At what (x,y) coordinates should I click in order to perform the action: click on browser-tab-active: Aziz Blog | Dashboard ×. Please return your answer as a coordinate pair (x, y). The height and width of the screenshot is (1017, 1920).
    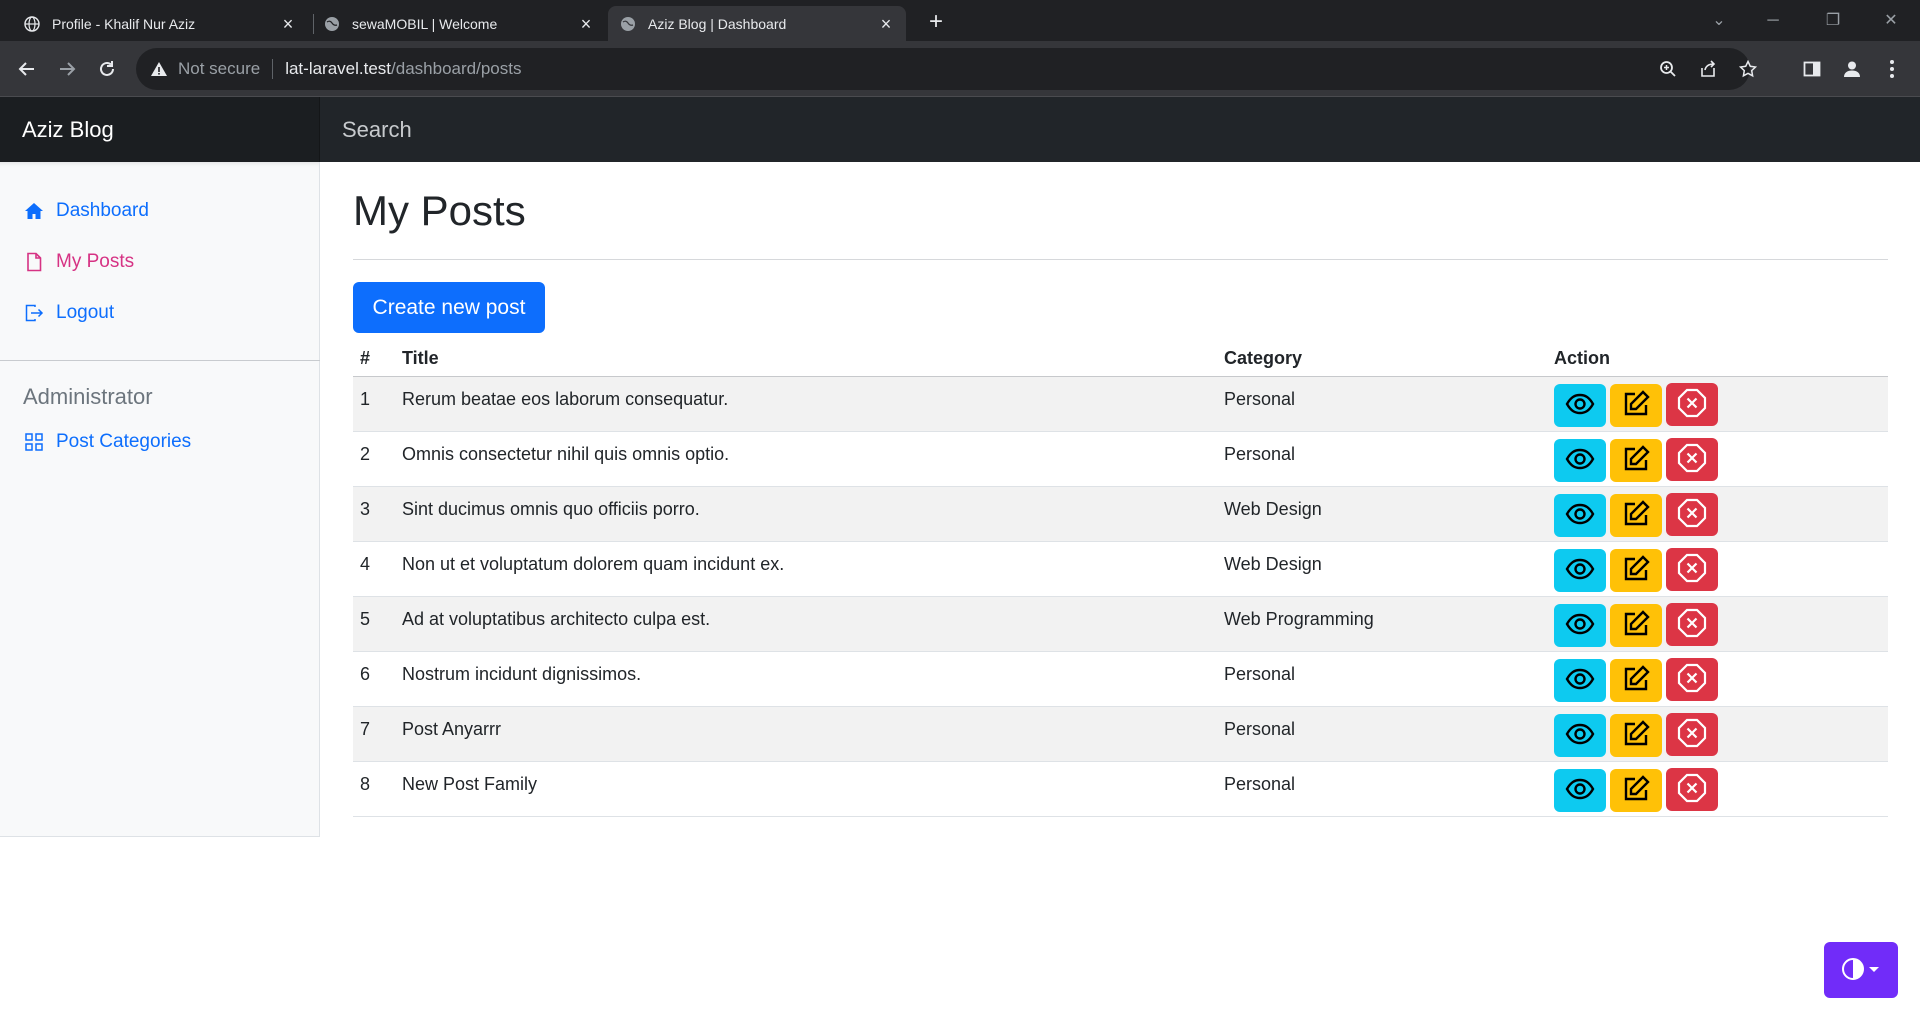
    Looking at the image, I should click on (757, 23).